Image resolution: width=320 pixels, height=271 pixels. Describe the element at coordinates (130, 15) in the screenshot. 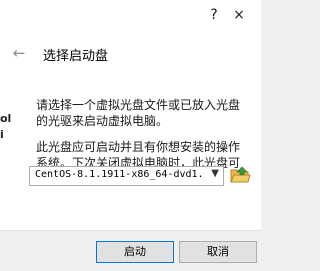

I see `title-bar: ? ×` at that location.